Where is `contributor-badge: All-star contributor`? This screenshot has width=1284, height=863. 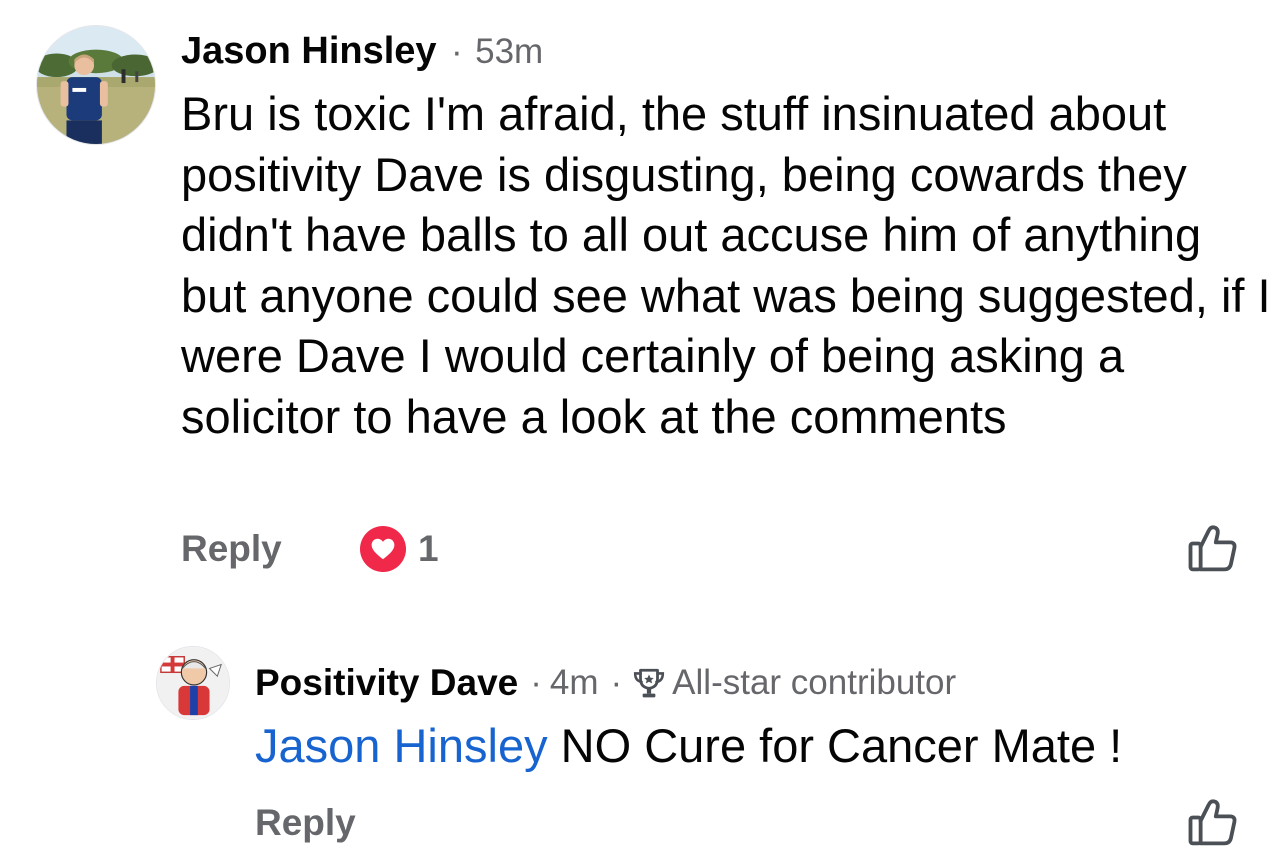
contributor-badge: All-star contributor is located at coordinates (794, 683).